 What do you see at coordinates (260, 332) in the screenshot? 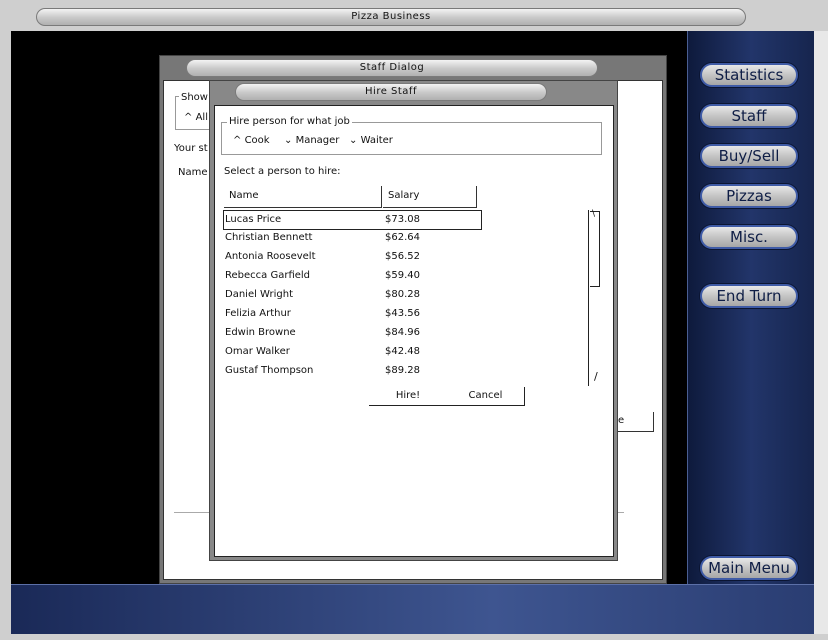
I see `candidate-name: Edwin Browne` at bounding box center [260, 332].